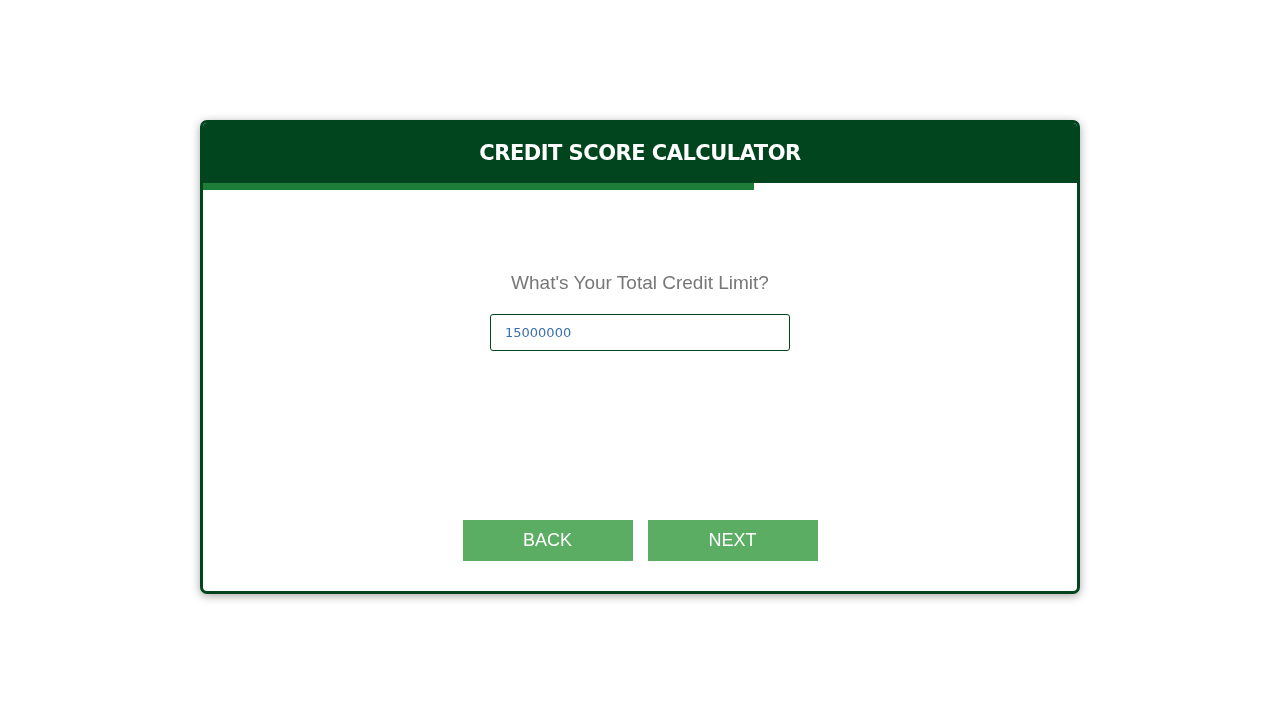 This screenshot has width=1280, height=720. I want to click on nav-button: NEXT, so click(732, 540).